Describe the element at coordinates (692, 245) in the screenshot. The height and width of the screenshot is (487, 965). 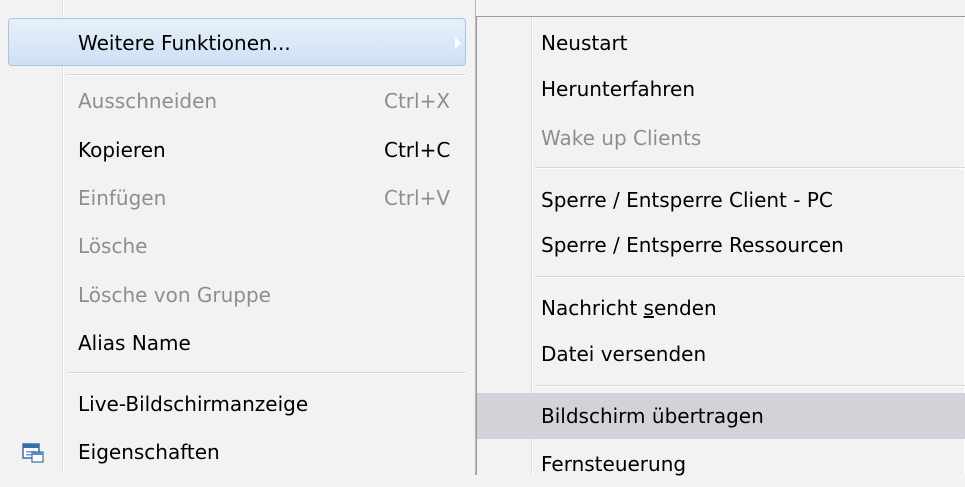
I see `submenu-item-label: Sperre / Entsperre Ressourcen` at that location.